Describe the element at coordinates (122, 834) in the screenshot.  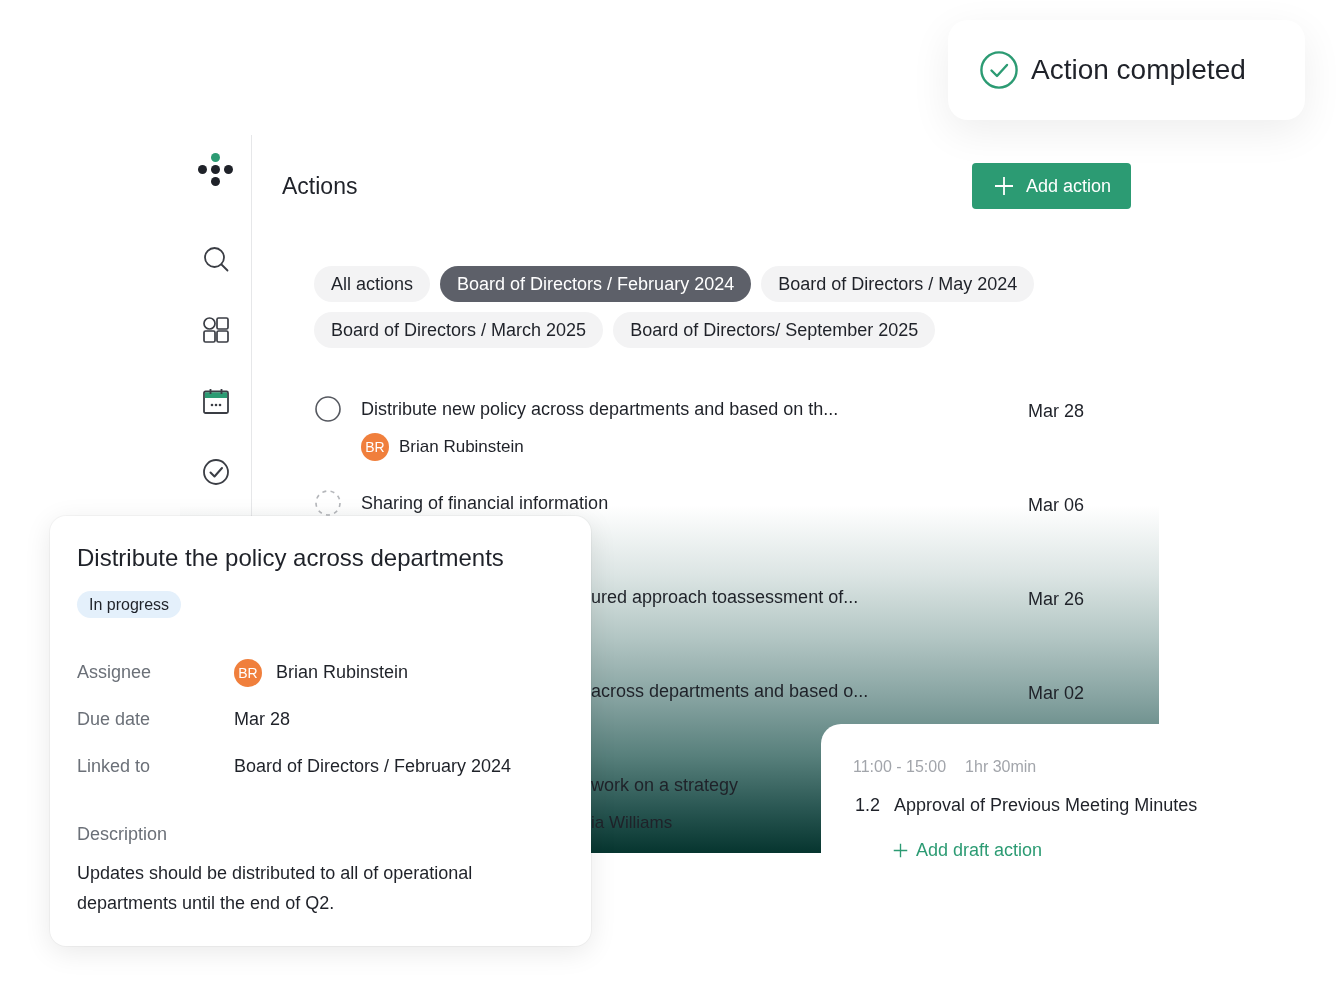
I see `field-label: Description` at that location.